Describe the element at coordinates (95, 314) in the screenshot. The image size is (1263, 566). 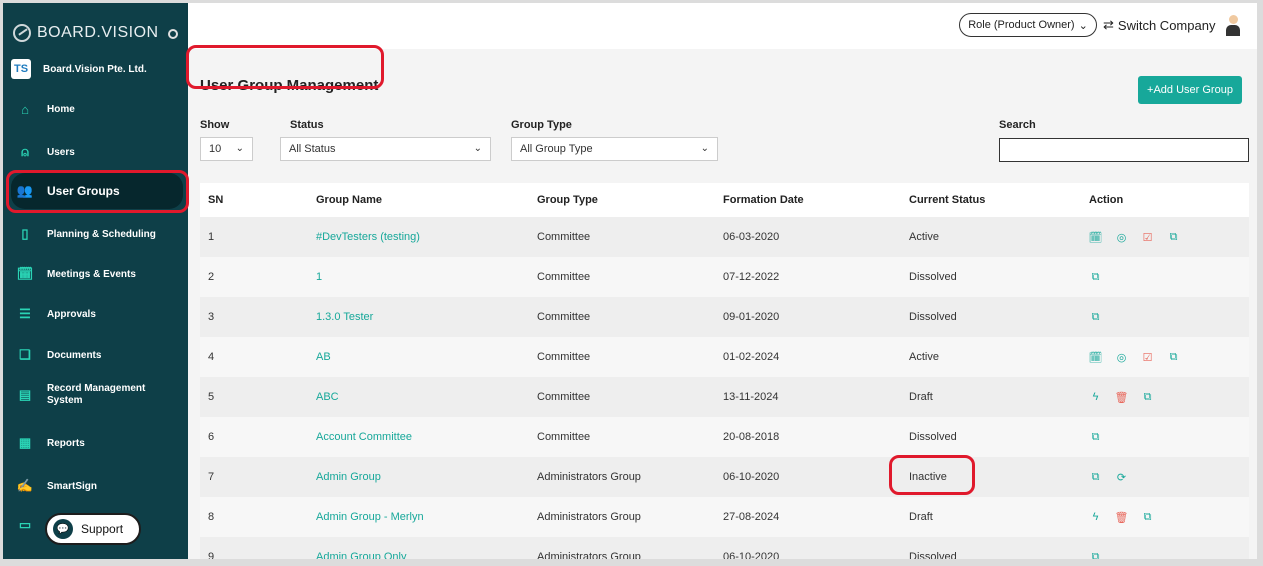
I see `sidebar-item-approvals: ☰ Approvals` at that location.